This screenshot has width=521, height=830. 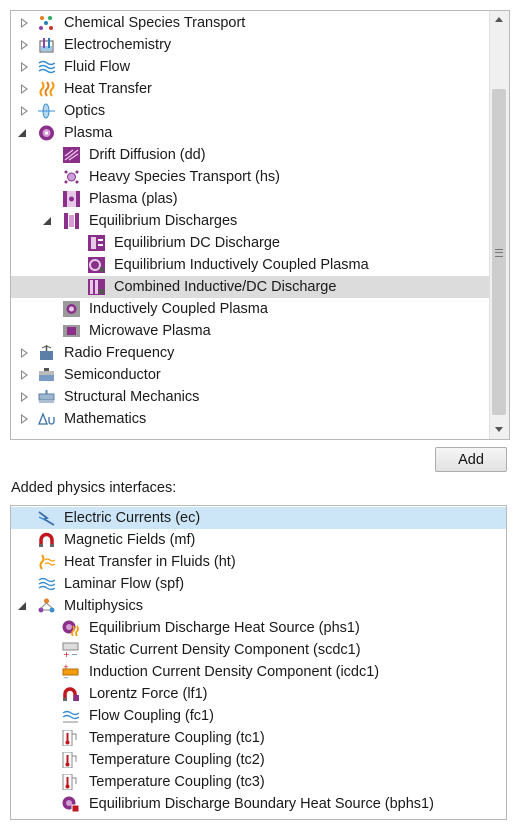 What do you see at coordinates (224, 628) in the screenshot?
I see `added-item-label: Equilibrium Discharge Heat Source (phs1)` at bounding box center [224, 628].